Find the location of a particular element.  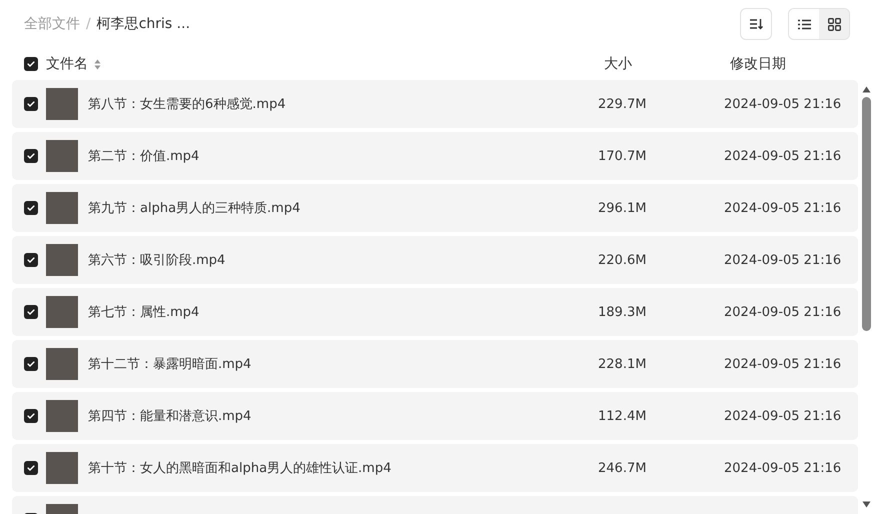

sort-icon is located at coordinates (756, 24).